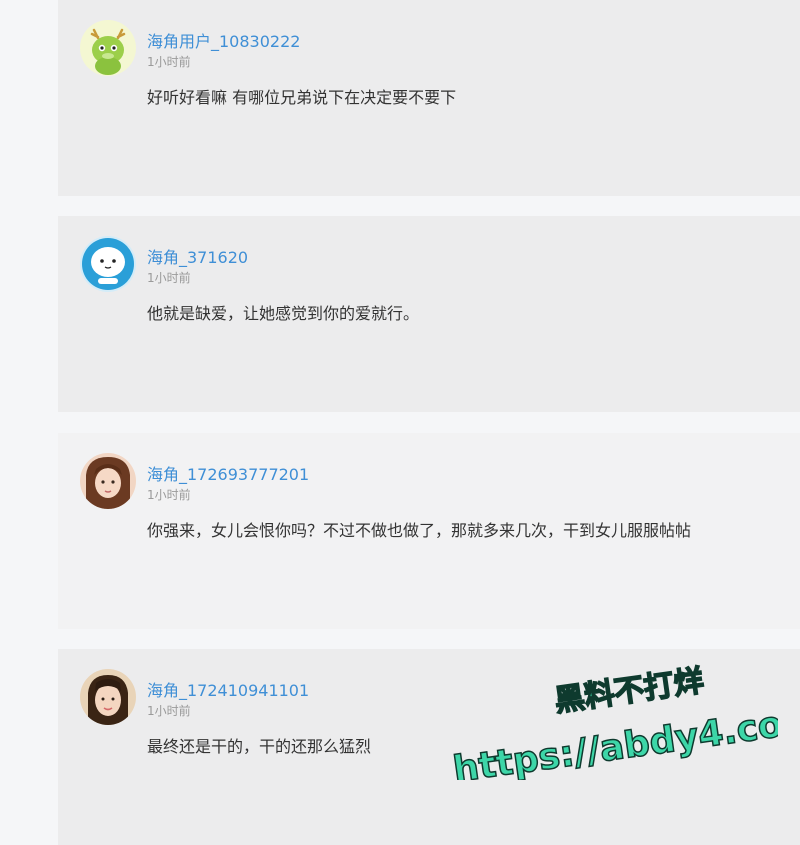 The image size is (800, 845). Describe the element at coordinates (108, 264) in the screenshot. I see `user-avatar-mascot-icon` at that location.